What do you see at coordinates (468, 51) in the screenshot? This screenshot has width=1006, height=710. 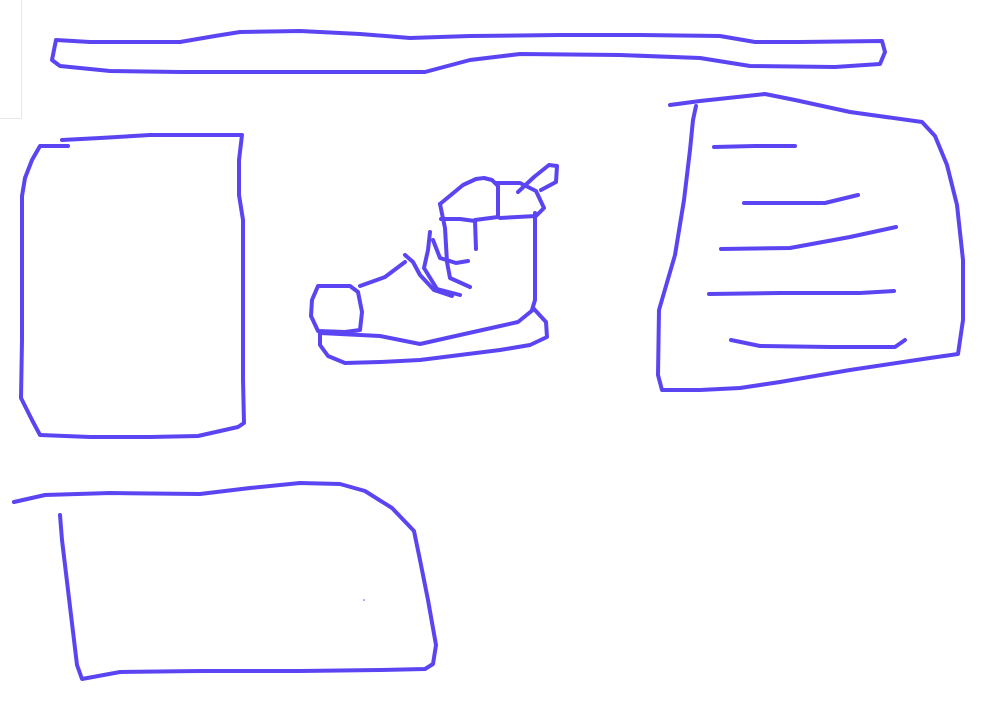 I see `top-bar-sketch` at bounding box center [468, 51].